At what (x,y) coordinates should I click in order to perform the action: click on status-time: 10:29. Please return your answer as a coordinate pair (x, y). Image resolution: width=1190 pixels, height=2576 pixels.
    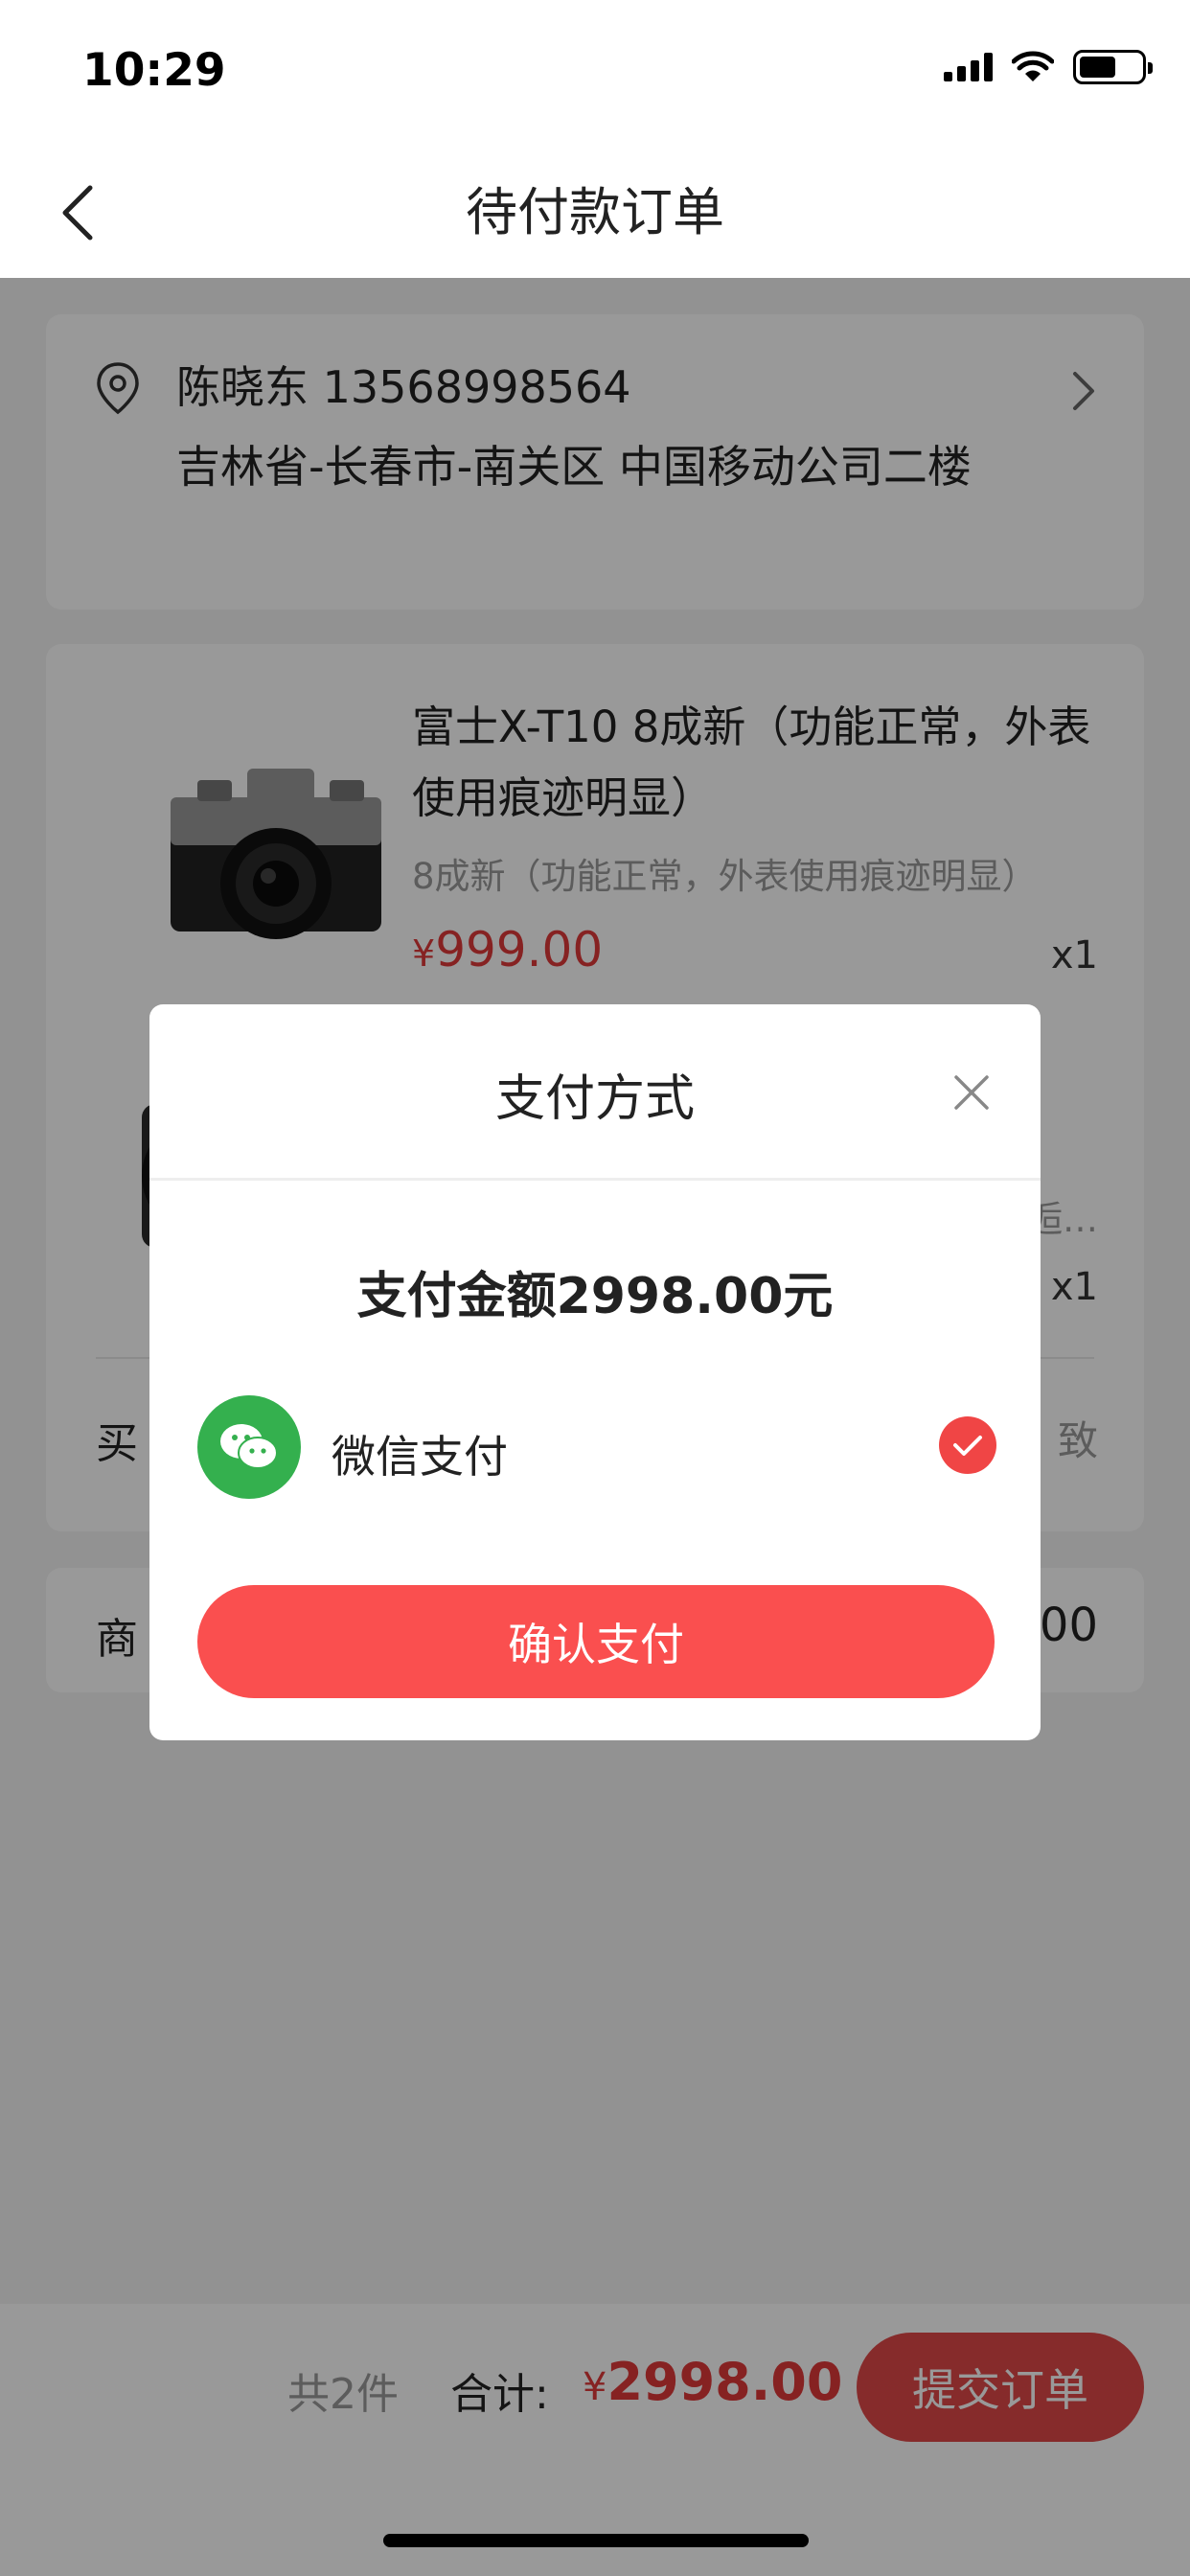
    Looking at the image, I should click on (154, 70).